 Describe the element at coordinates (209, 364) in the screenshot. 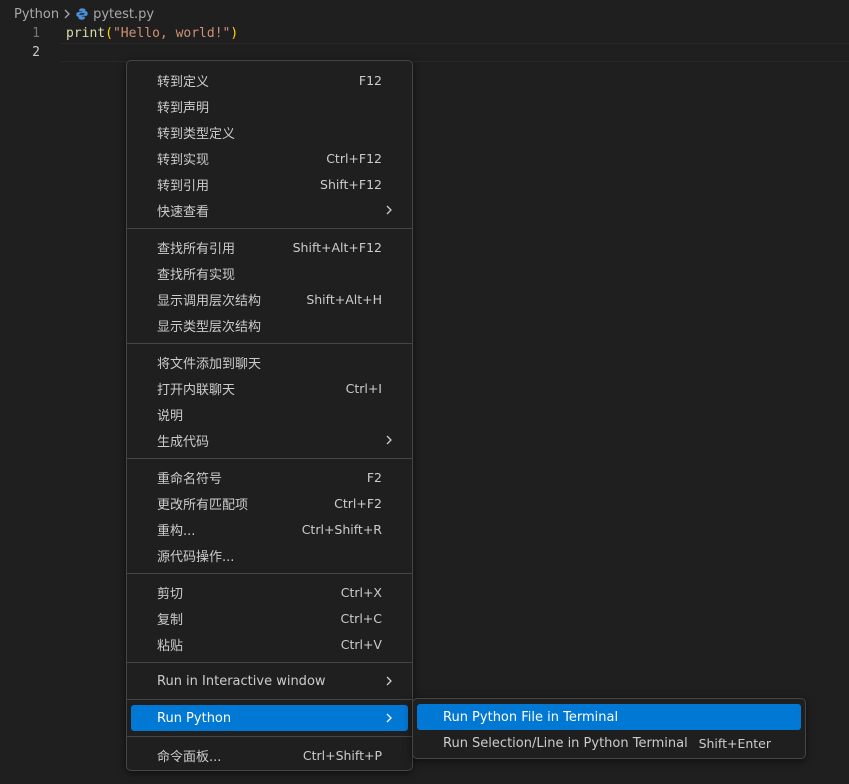

I see `menu-item-label: 将文件添加到聊天` at that location.